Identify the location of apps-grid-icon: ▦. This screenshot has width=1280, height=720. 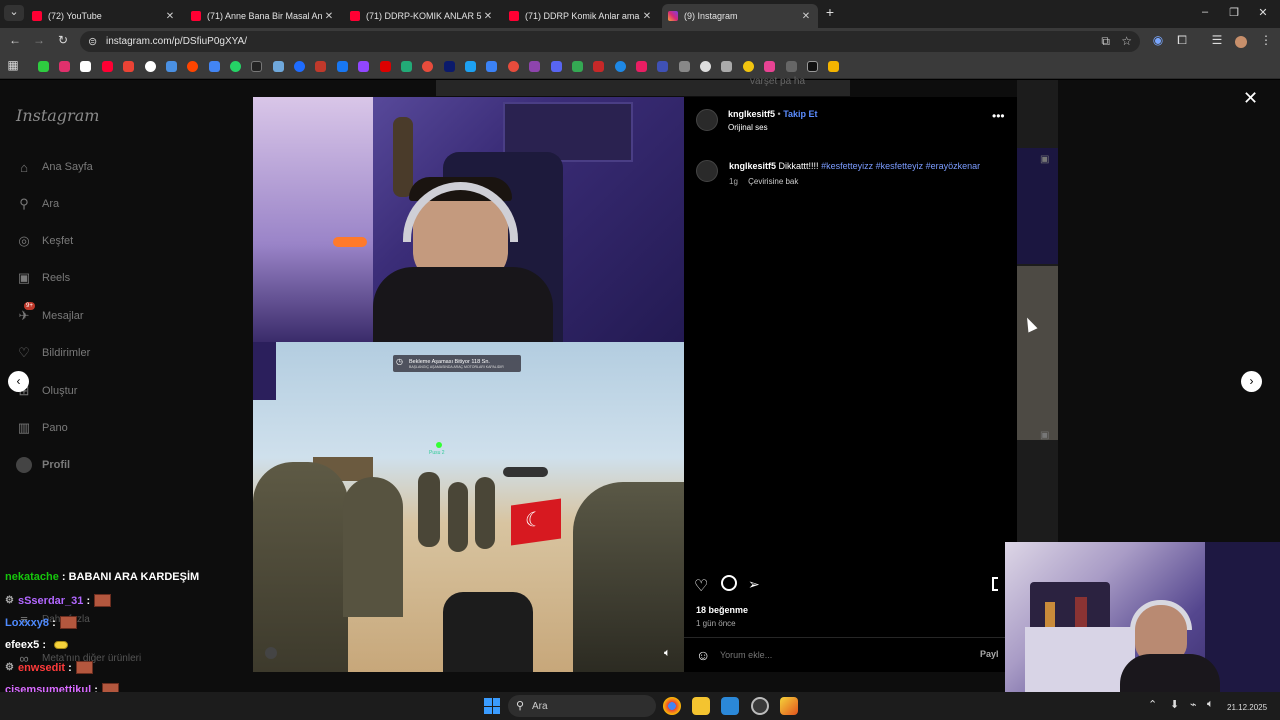
(13, 65).